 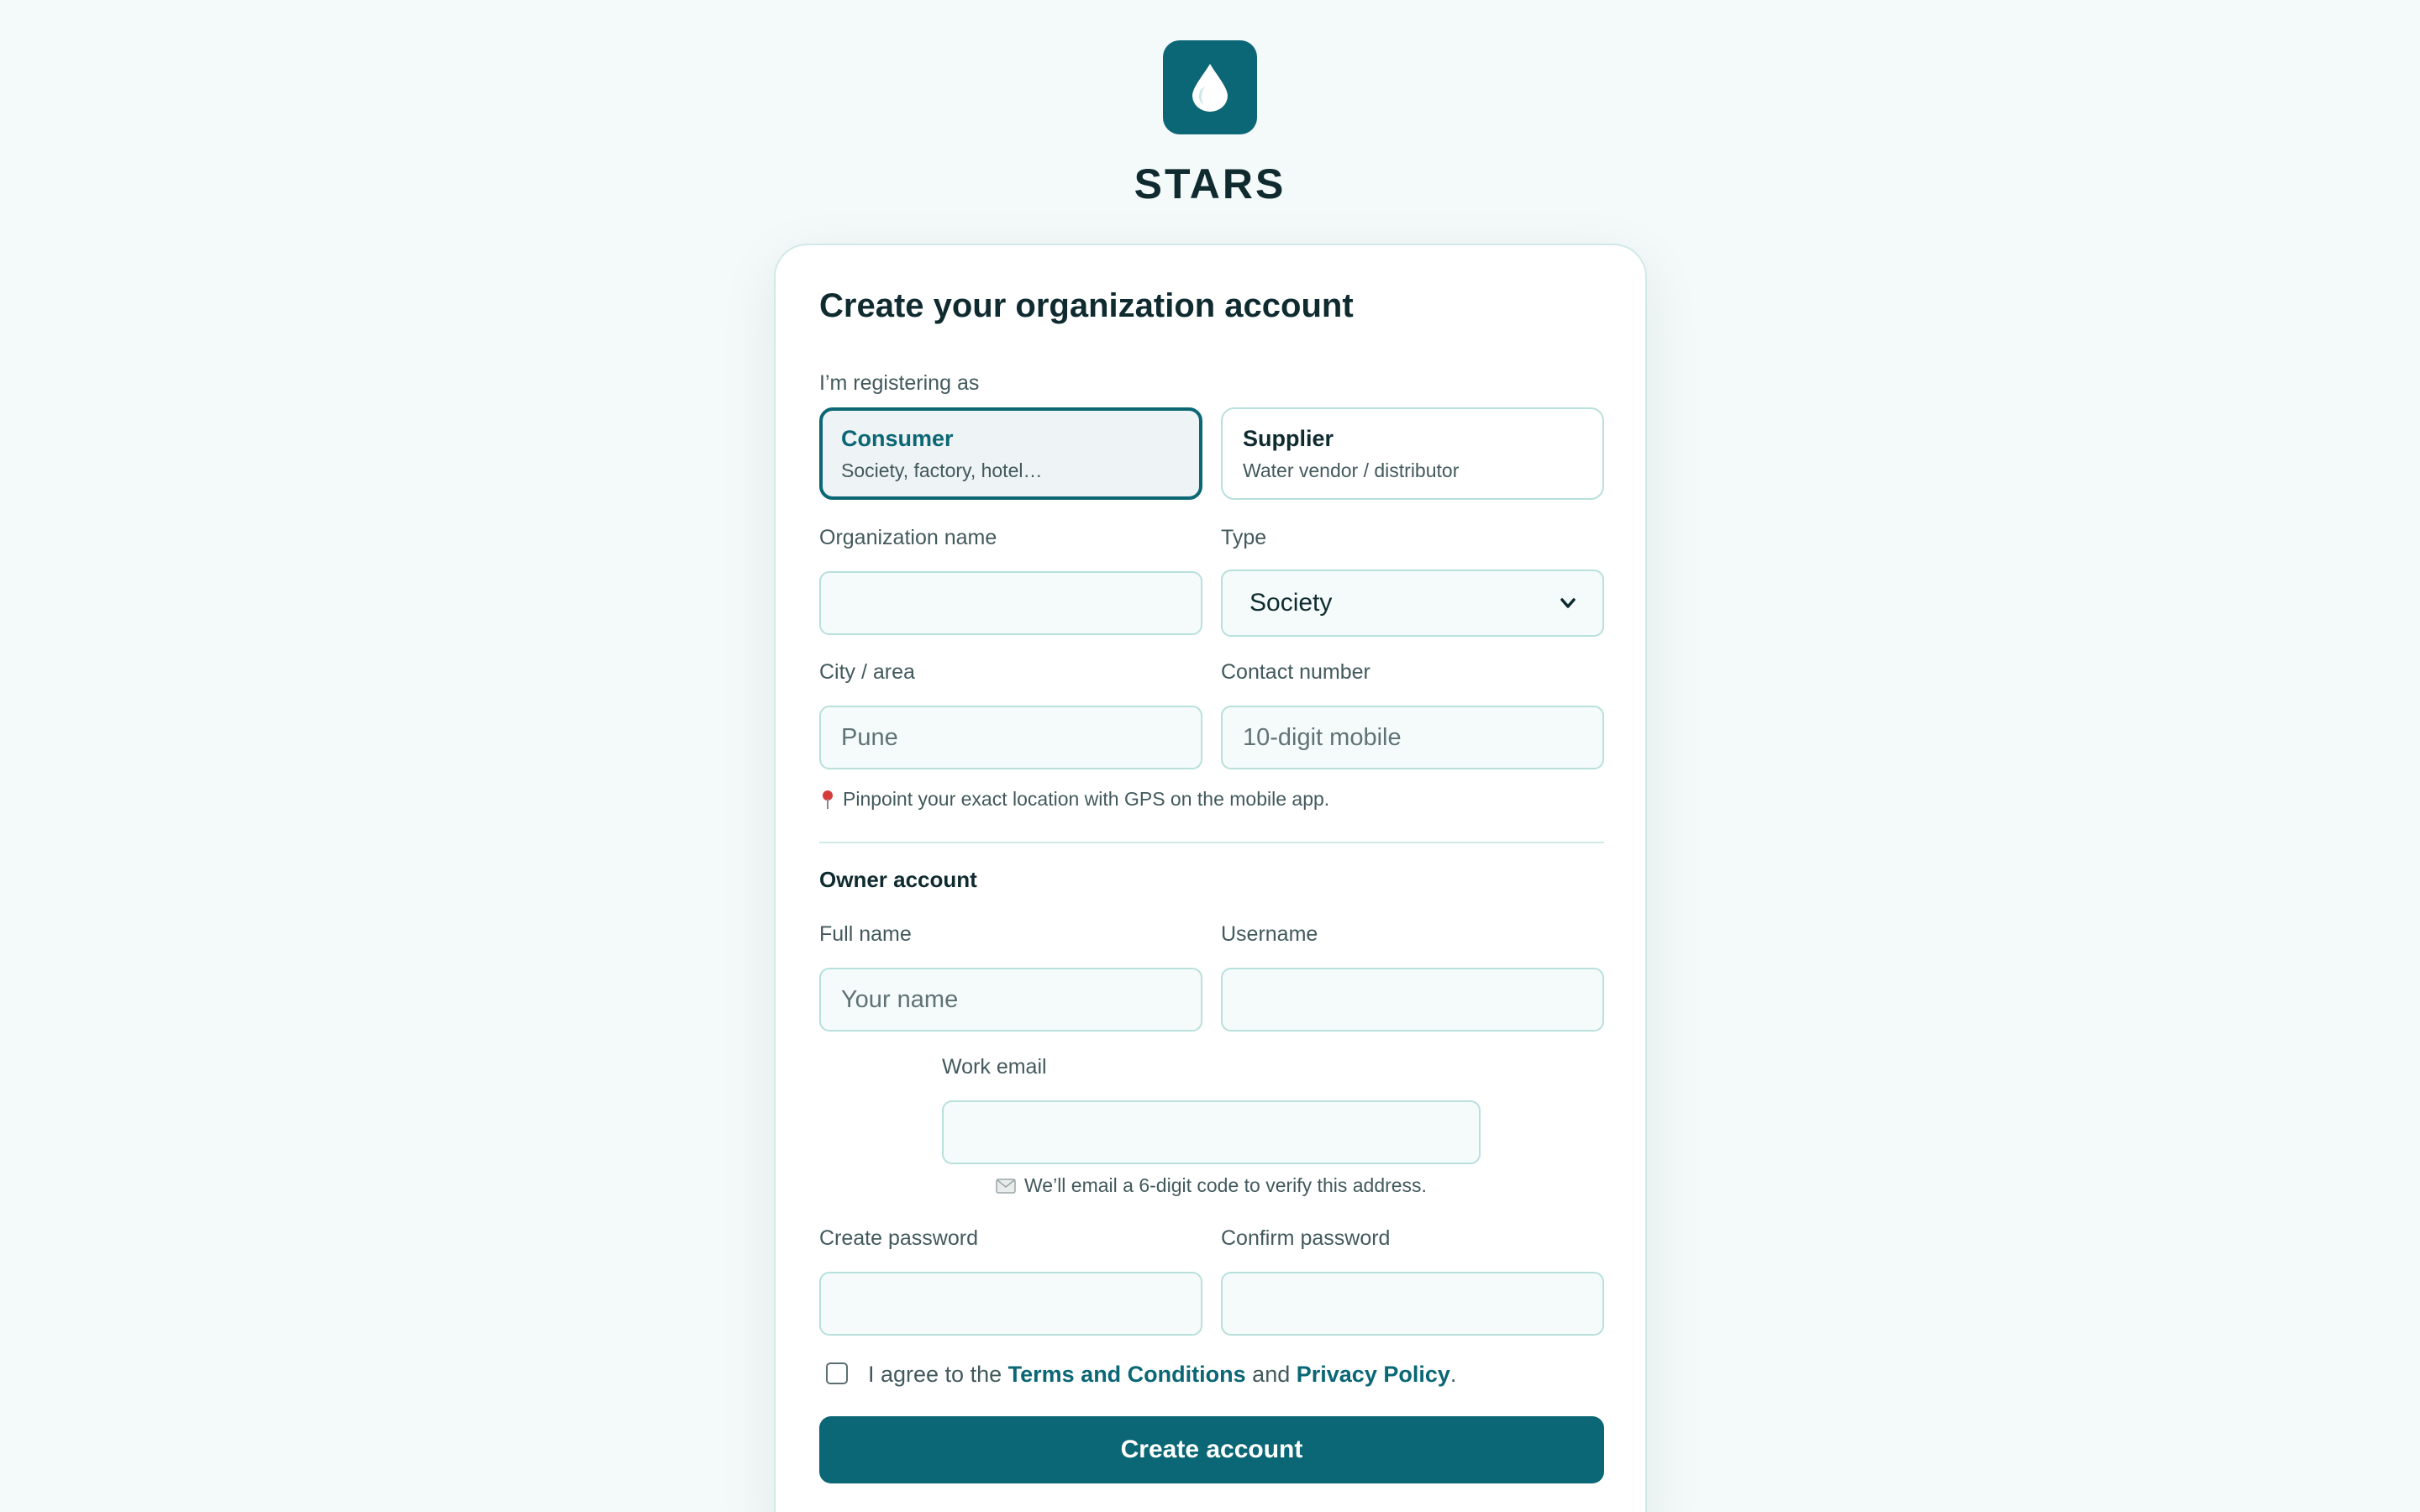 What do you see at coordinates (1211, 1449) in the screenshot?
I see `create-account-button: Create account` at bounding box center [1211, 1449].